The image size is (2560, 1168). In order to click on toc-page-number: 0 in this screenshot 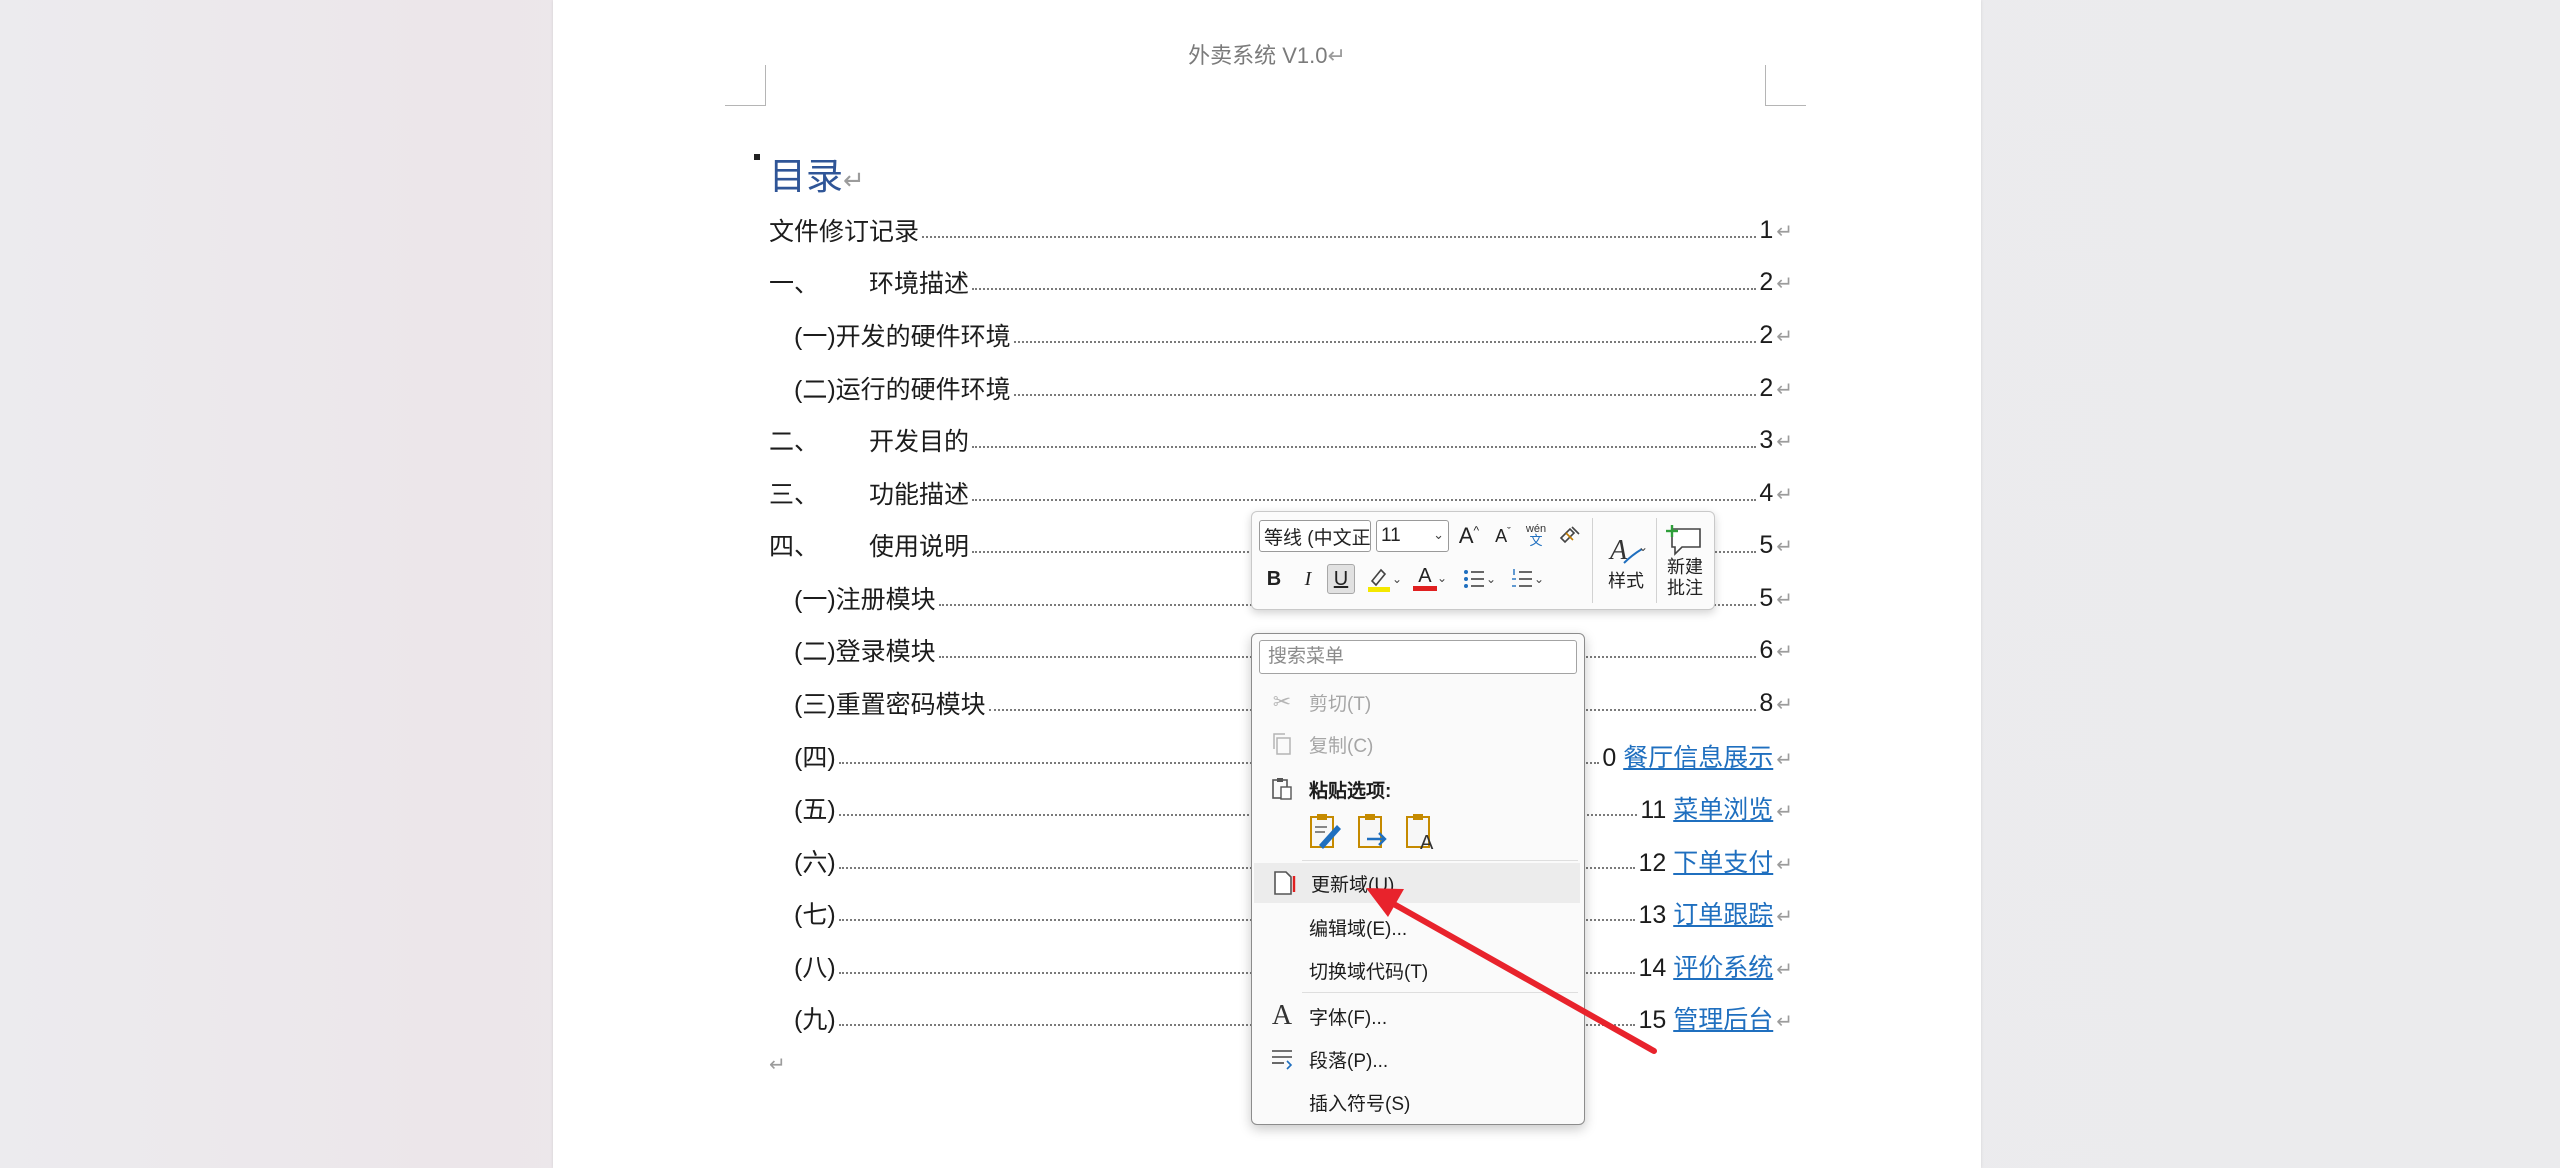, I will do `click(1609, 758)`.